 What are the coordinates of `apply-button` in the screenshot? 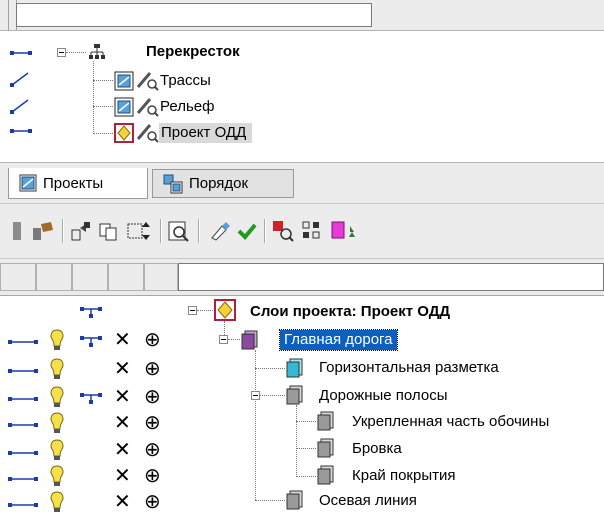 It's located at (247, 231).